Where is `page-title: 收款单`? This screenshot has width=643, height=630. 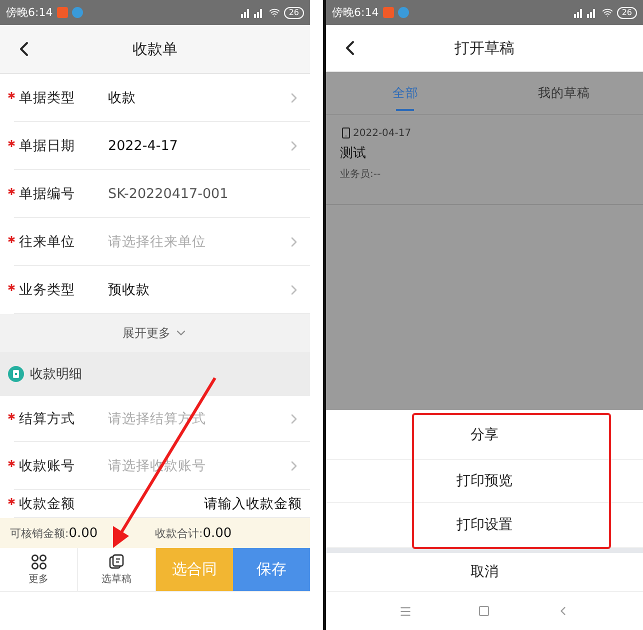 page-title: 收款单 is located at coordinates (155, 49).